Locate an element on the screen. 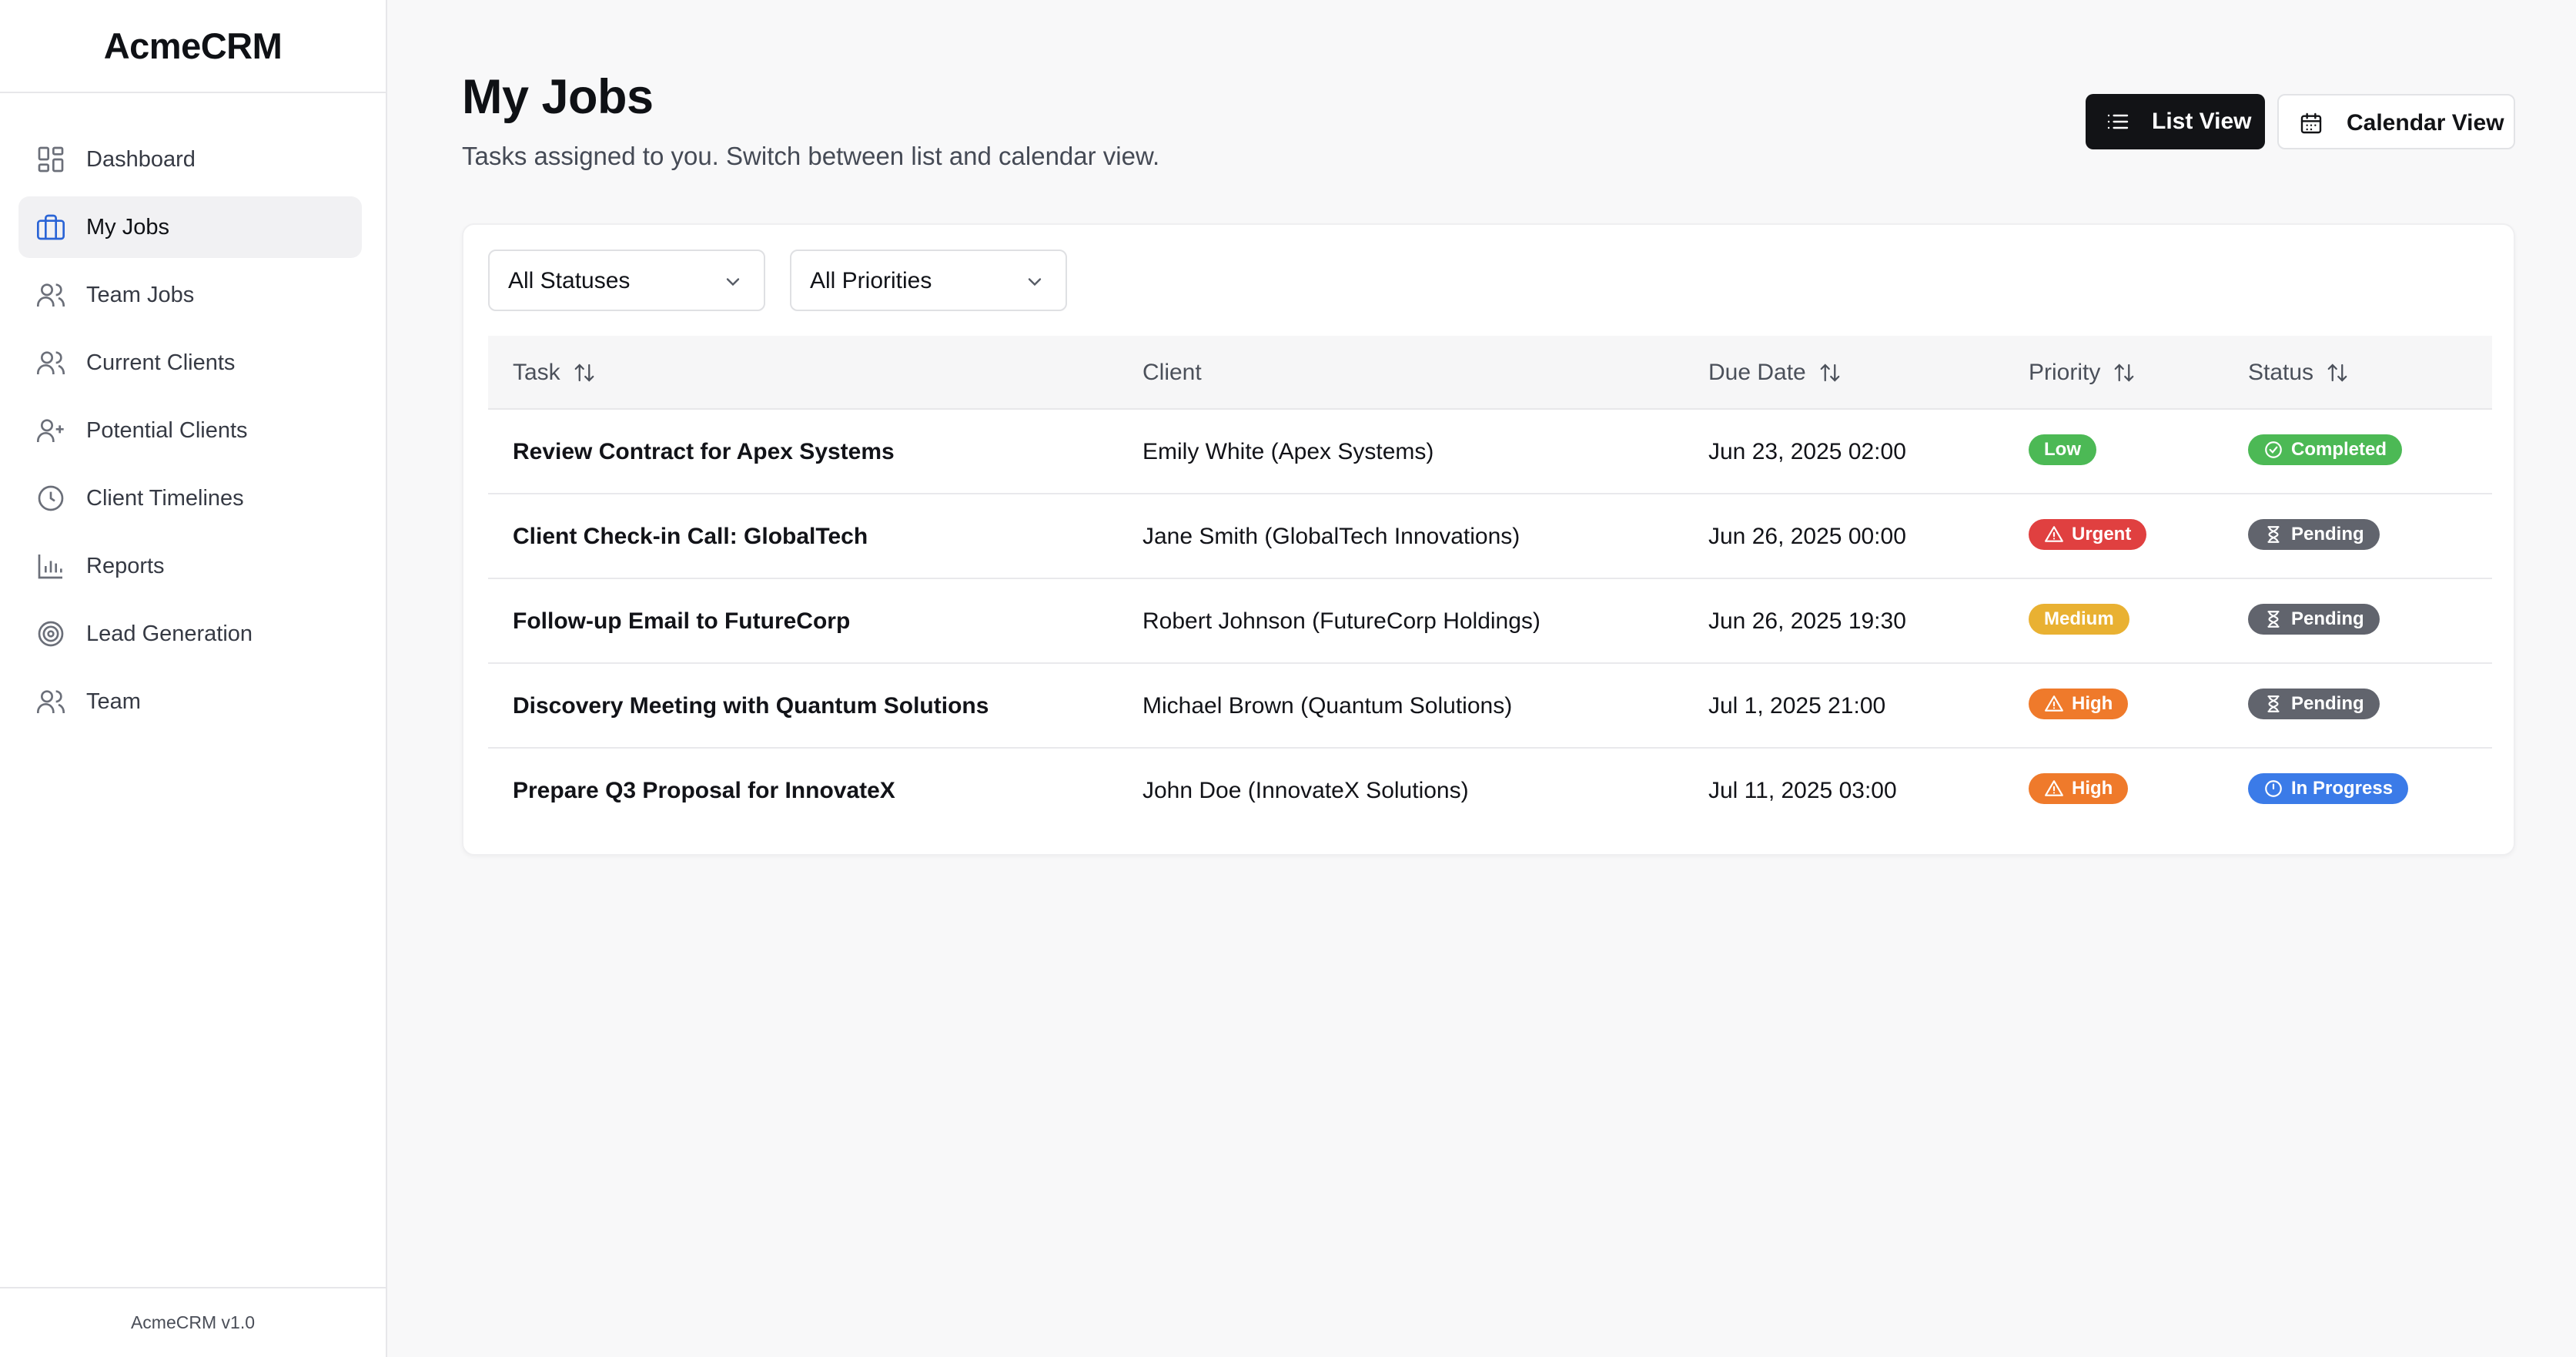 The width and height of the screenshot is (2576, 1357). column-header-label: Task is located at coordinates (536, 372).